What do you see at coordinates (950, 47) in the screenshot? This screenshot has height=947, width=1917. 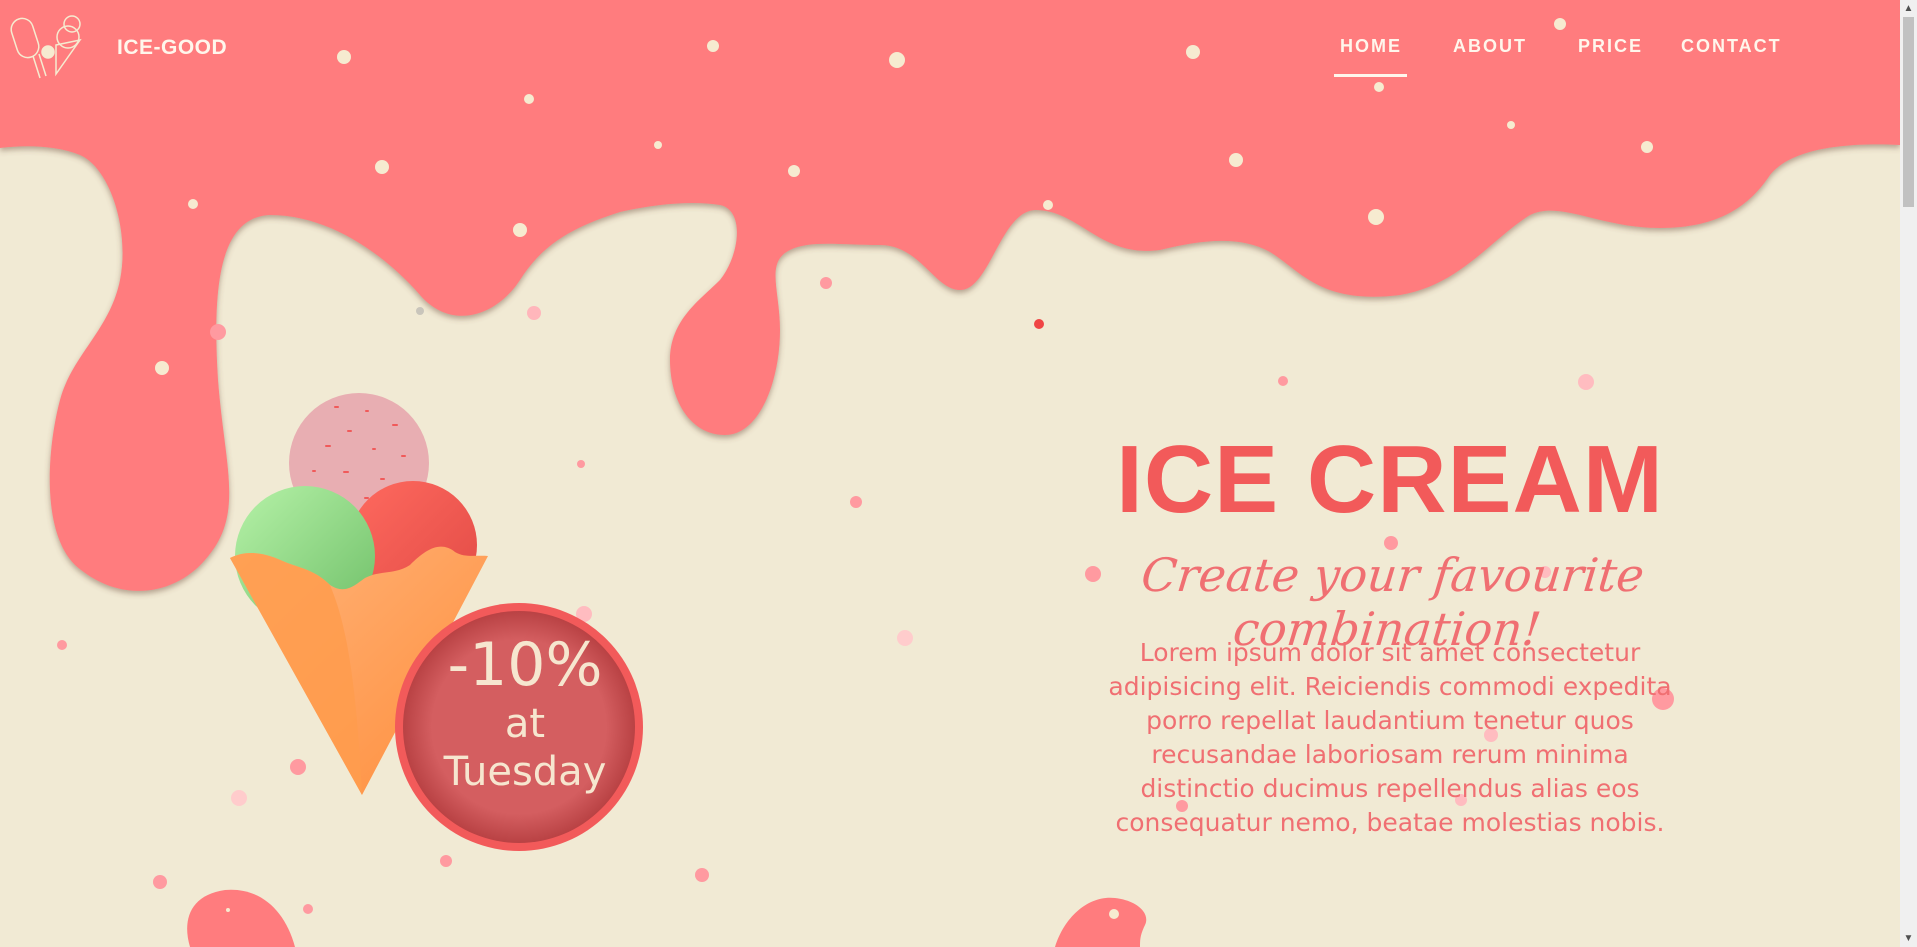 I see `navbar: ICE-GOOD HOME ABOUT PRICE CONTACT` at bounding box center [950, 47].